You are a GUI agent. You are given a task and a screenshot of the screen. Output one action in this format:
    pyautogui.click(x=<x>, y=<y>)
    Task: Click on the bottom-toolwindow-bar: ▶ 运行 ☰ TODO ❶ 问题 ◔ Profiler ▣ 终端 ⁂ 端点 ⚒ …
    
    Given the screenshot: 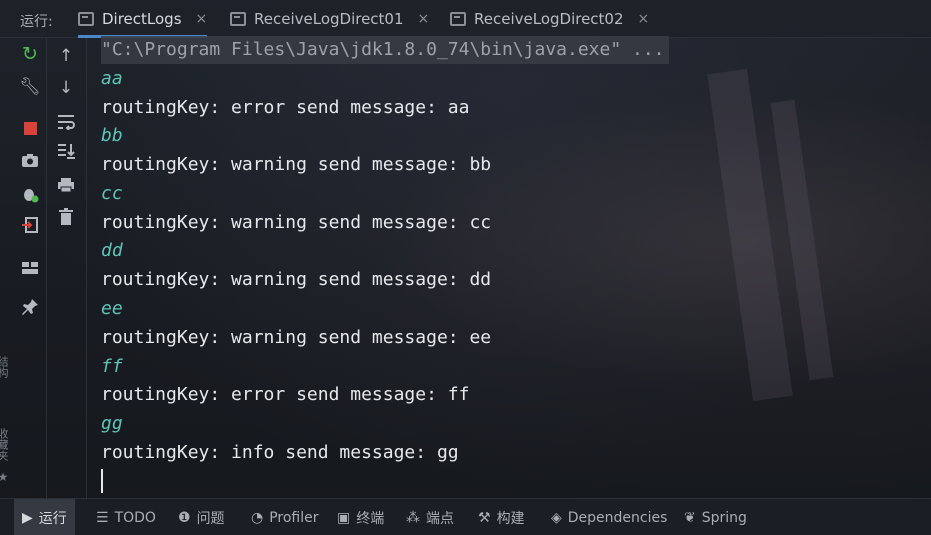 What is the action you would take?
    pyautogui.click(x=465, y=516)
    